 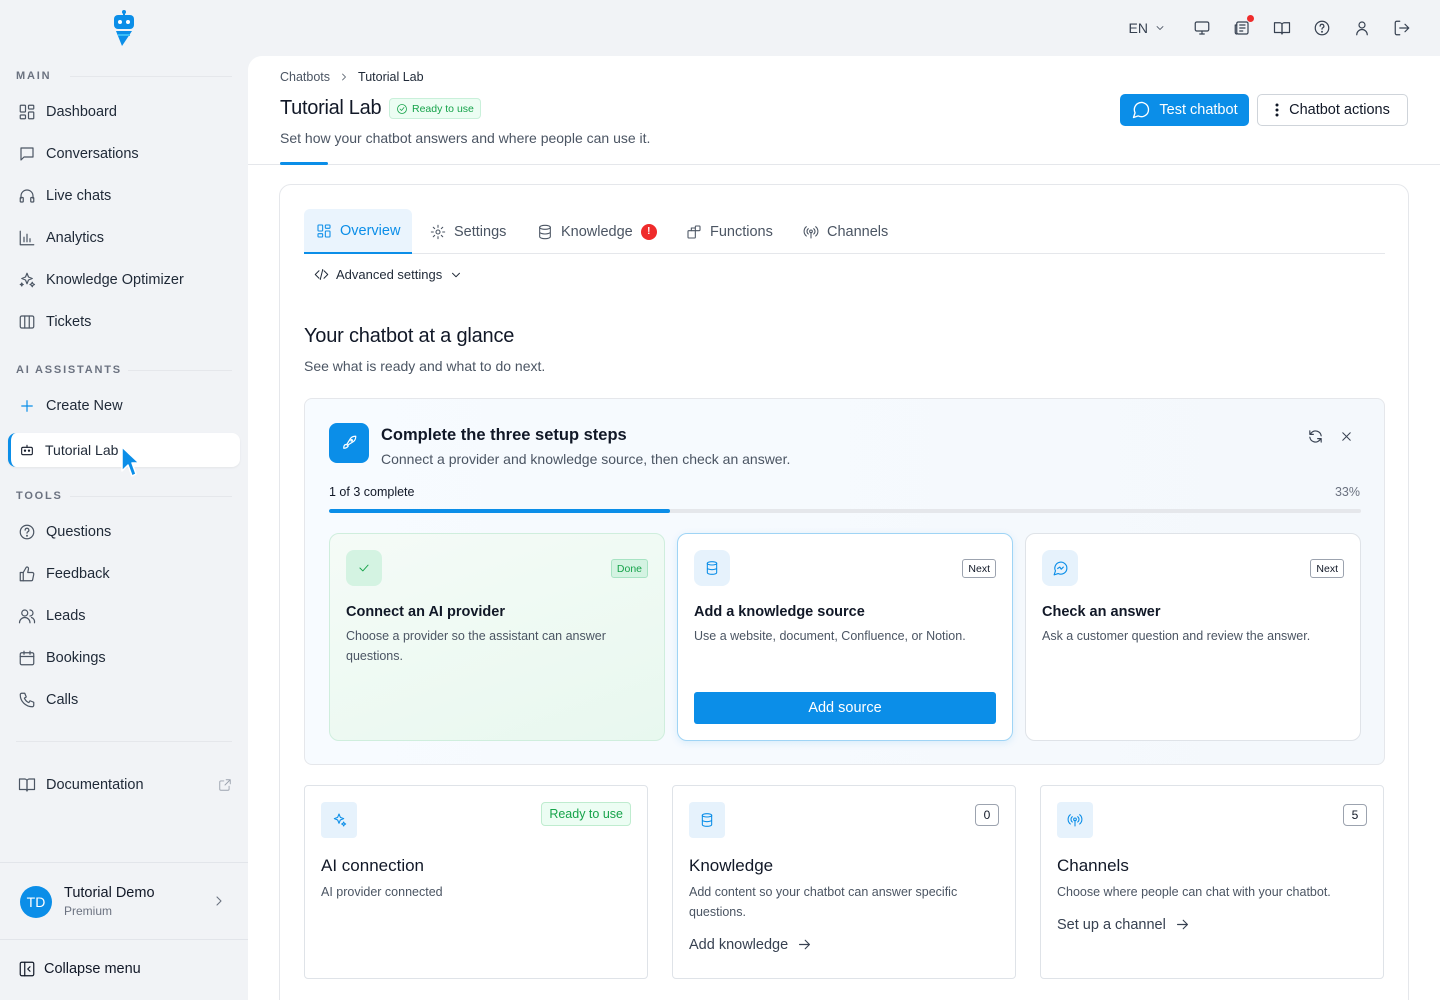 I want to click on help-button, so click(x=1322, y=28).